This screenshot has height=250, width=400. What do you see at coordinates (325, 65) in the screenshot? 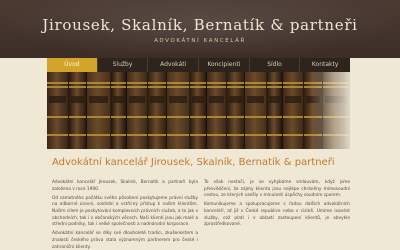
I see `nav-item-kontakty: Kontakty` at bounding box center [325, 65].